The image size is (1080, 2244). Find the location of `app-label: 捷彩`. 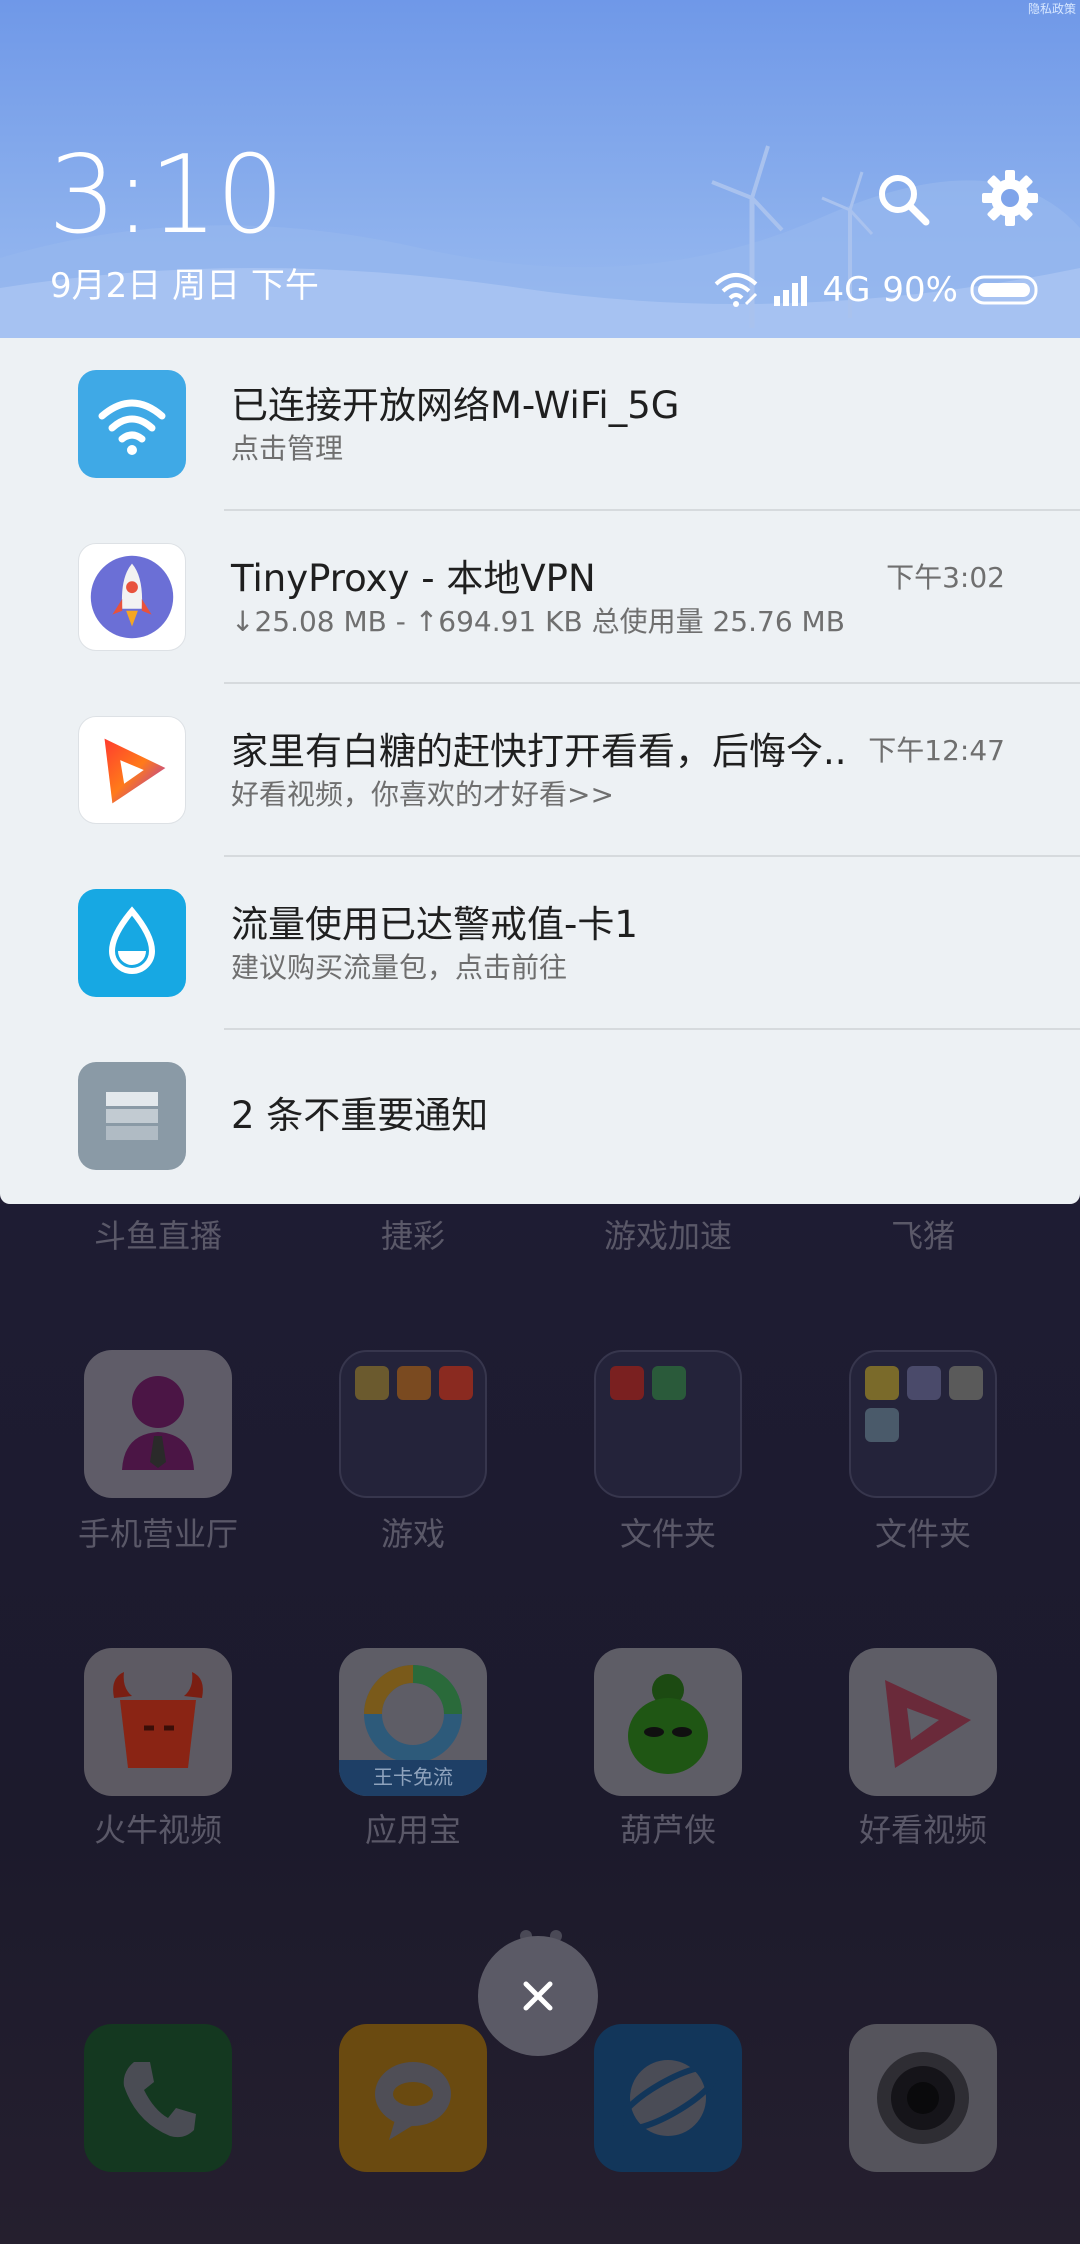

app-label: 捷彩 is located at coordinates (412, 1236).